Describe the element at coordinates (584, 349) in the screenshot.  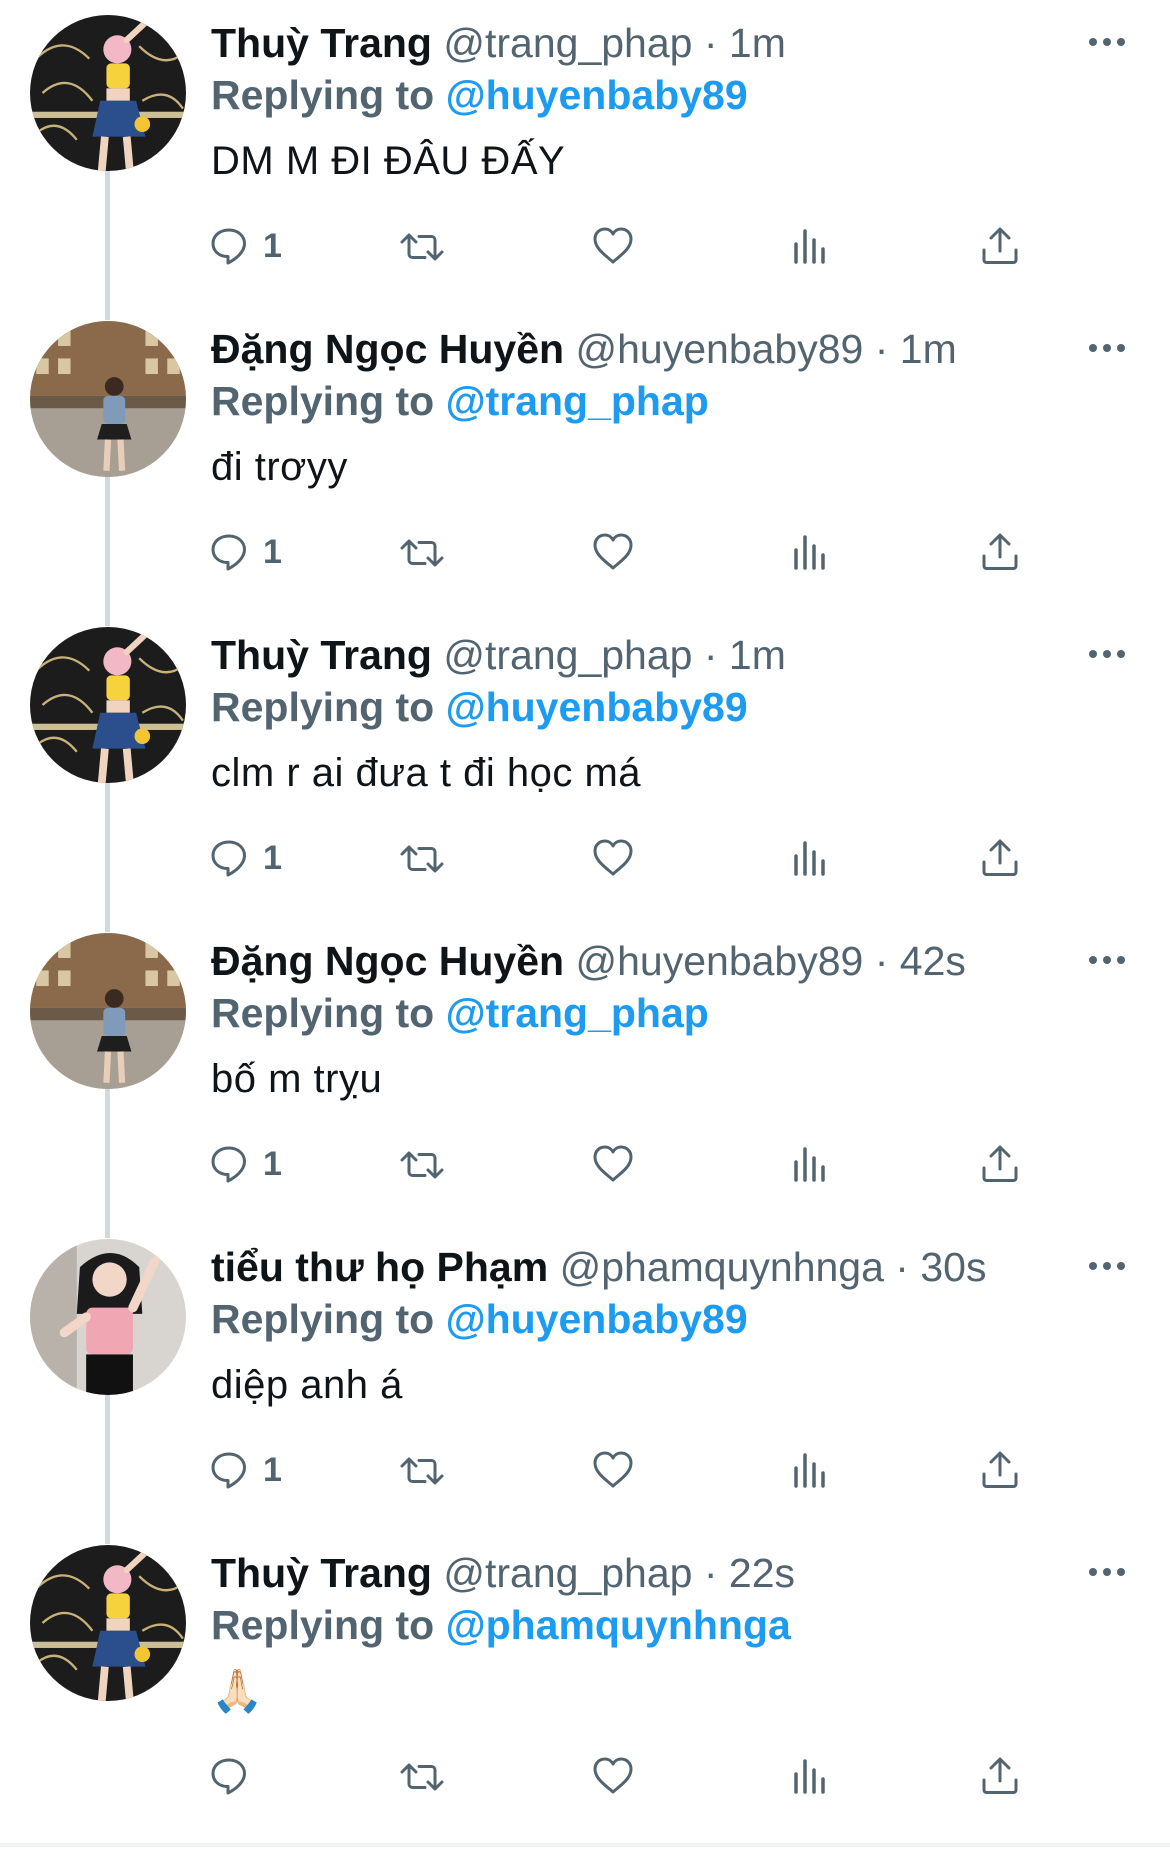
I see `tweet-header: Đặng Ngọc Huyền @huyenbaby89 · 1m` at that location.